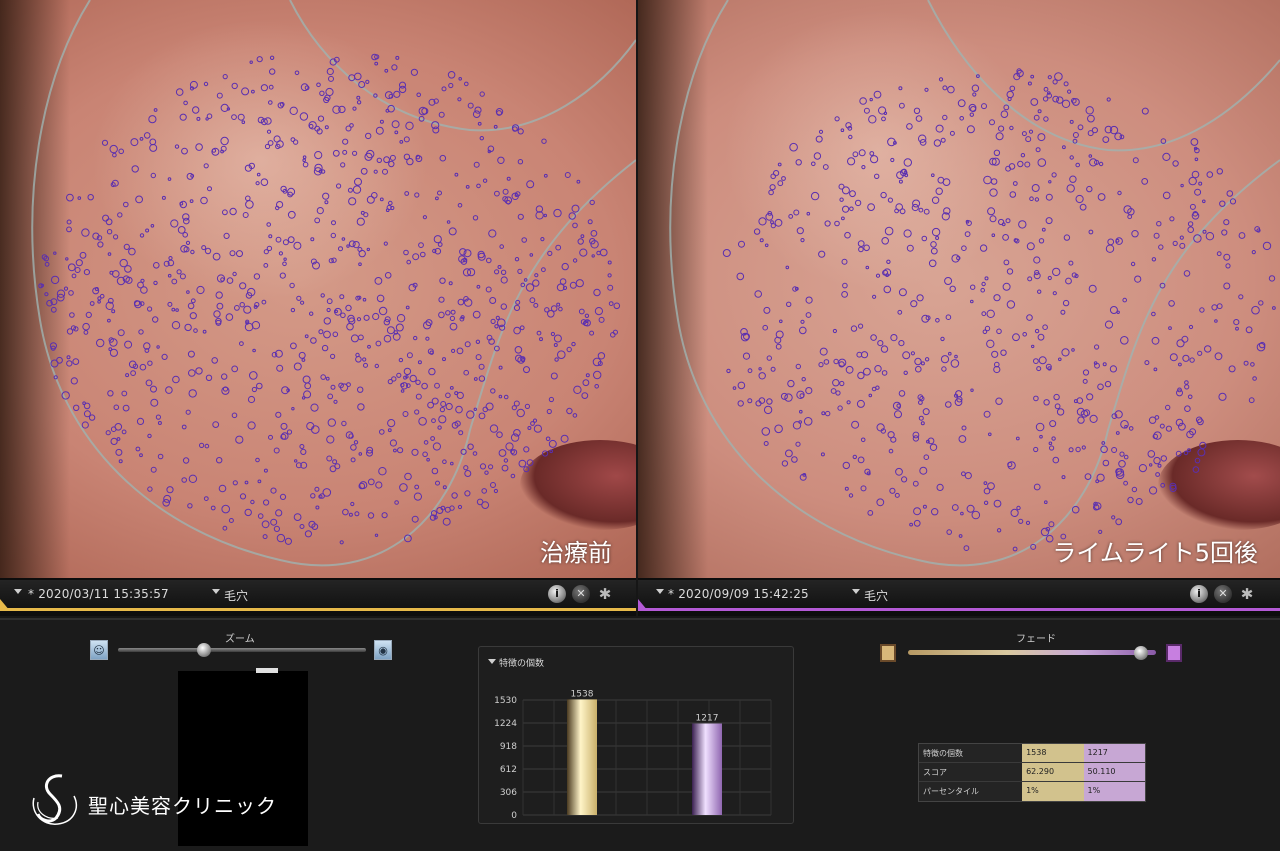 The height and width of the screenshot is (851, 1280). Describe the element at coordinates (888, 653) in the screenshot. I see `fade-before-swatch` at that location.